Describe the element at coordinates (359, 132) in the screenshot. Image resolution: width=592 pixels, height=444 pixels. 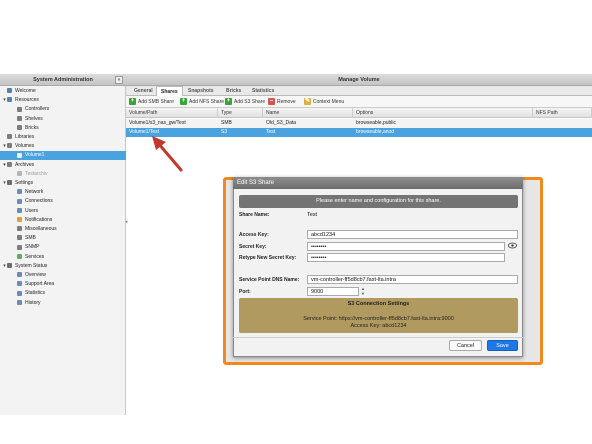
I see `table-row: Volume1/Test S3 Test browseable,anod` at that location.